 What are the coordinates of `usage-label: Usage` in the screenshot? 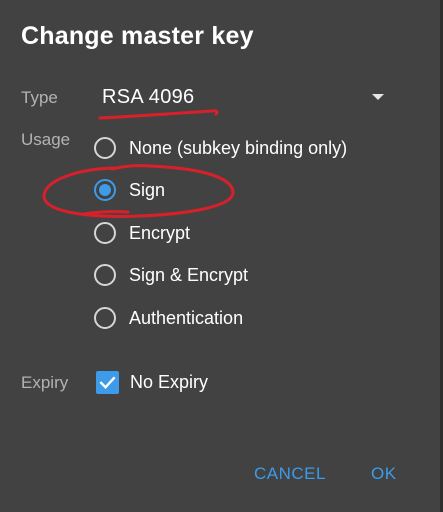 It's located at (46, 139).